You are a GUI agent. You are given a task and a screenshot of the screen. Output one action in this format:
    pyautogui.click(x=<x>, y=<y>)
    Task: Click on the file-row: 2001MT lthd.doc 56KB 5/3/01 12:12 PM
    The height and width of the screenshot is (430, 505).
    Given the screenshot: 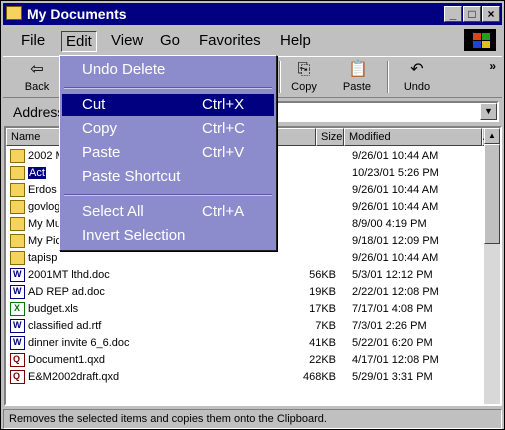 What is the action you would take?
    pyautogui.click(x=246, y=275)
    